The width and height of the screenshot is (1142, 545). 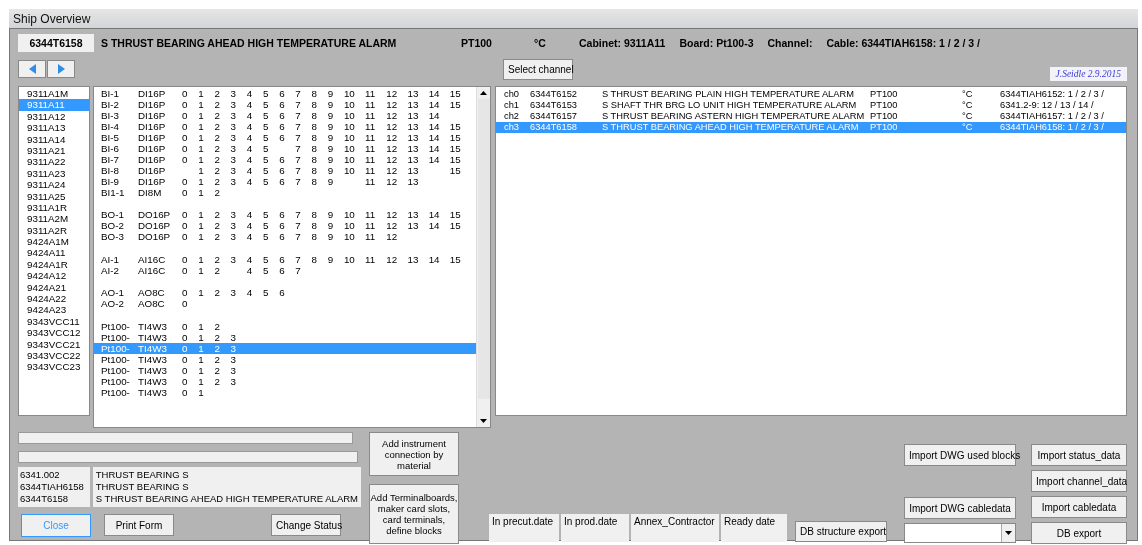 I want to click on cabinet-item: 9424A1R, so click(x=54, y=264).